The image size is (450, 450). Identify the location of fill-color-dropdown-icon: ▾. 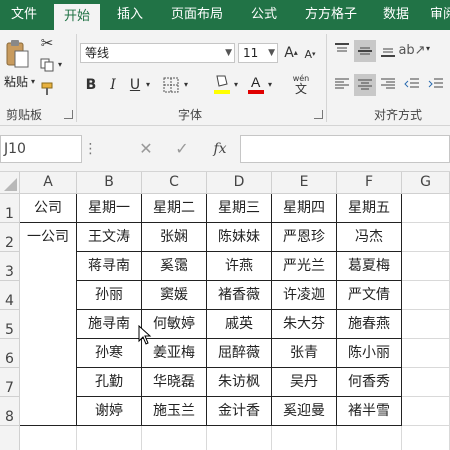
(236, 85).